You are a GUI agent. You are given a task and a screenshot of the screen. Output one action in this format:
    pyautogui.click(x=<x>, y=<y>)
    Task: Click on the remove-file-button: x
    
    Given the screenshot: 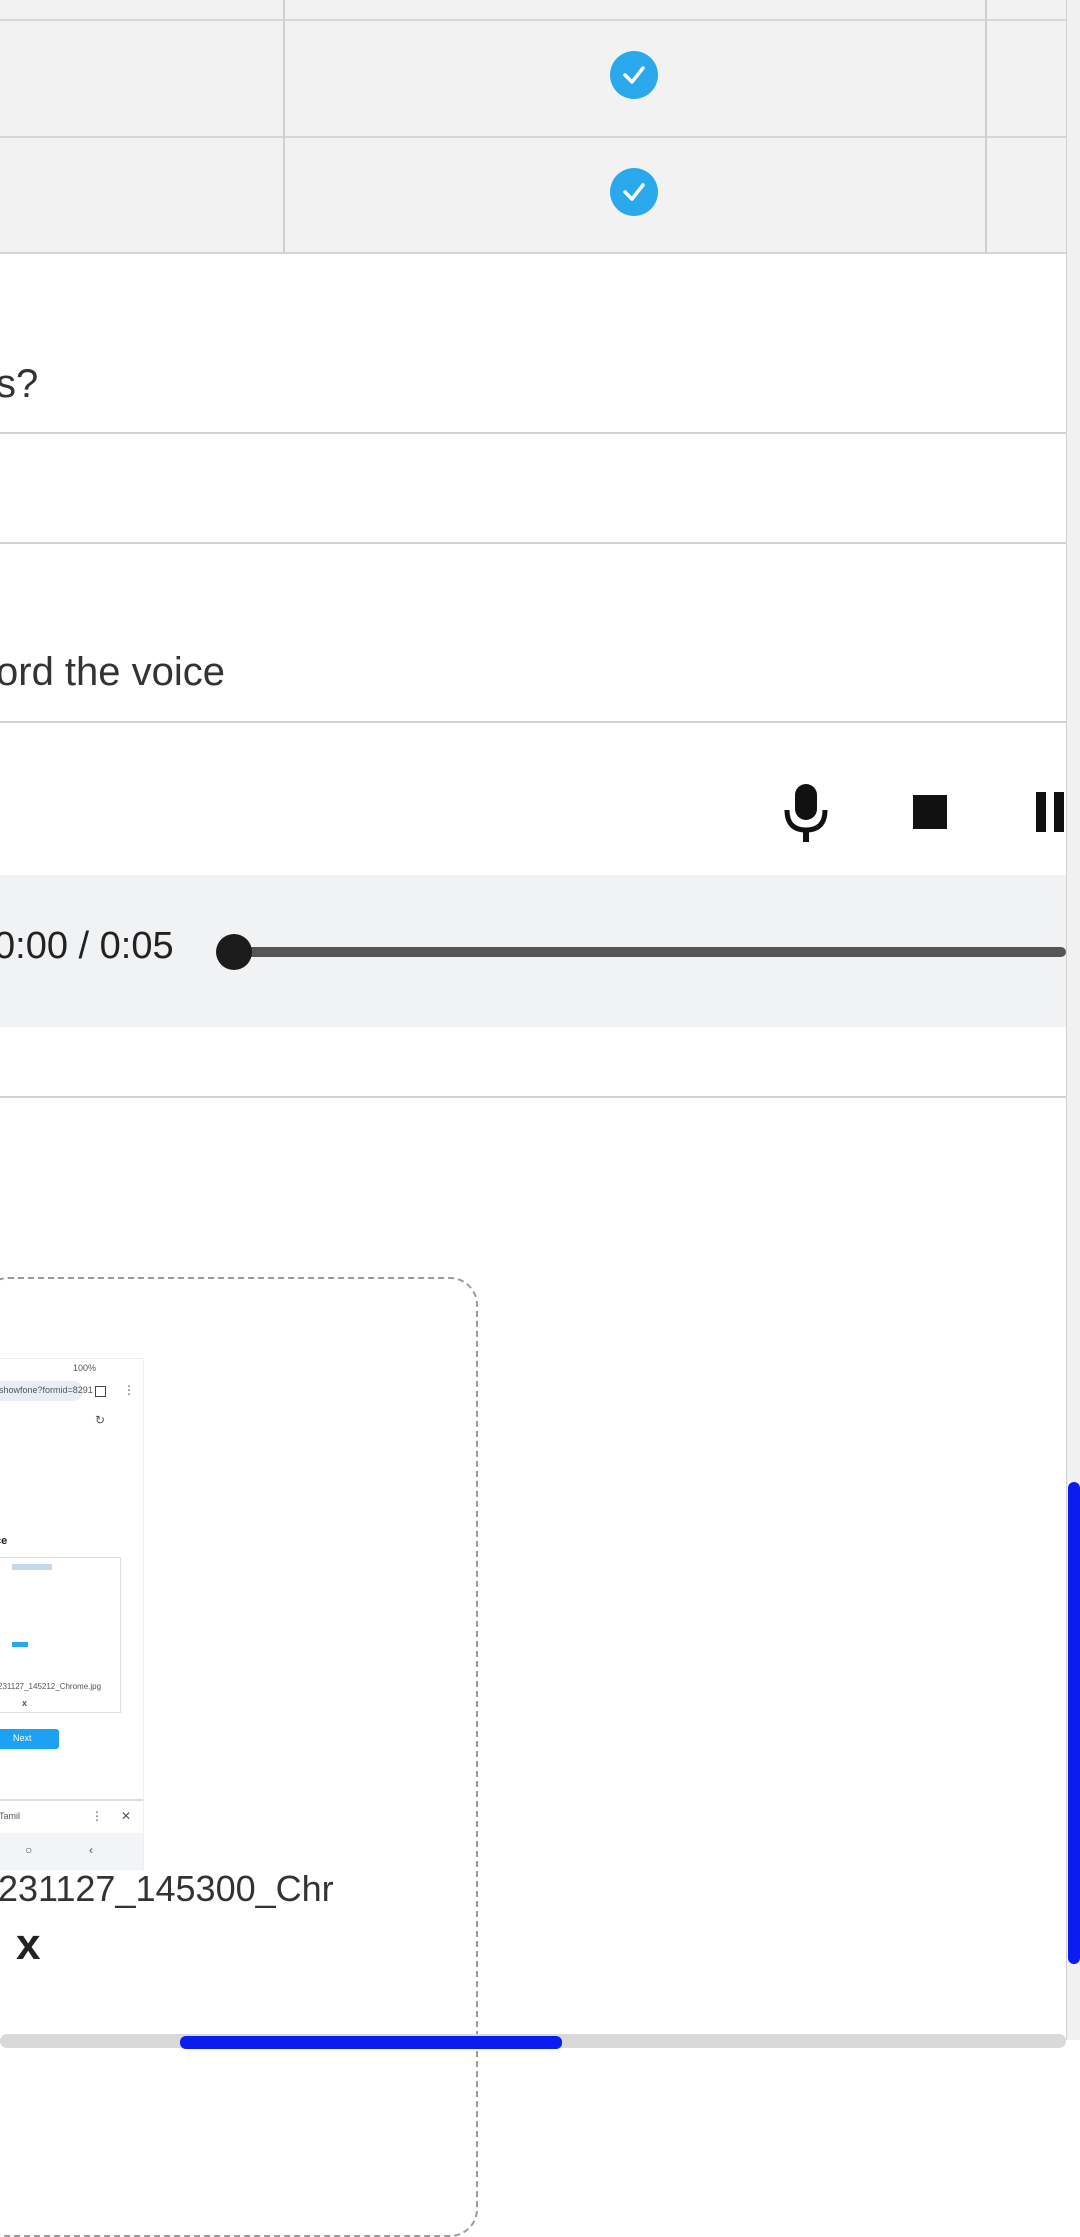 What is the action you would take?
    pyautogui.click(x=28, y=1945)
    